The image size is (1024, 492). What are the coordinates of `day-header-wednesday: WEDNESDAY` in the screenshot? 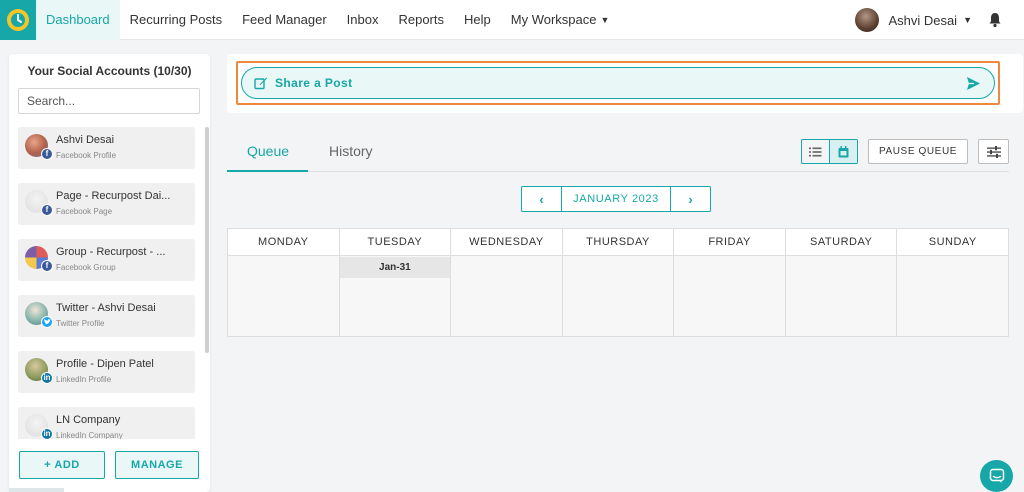 It's located at (507, 242).